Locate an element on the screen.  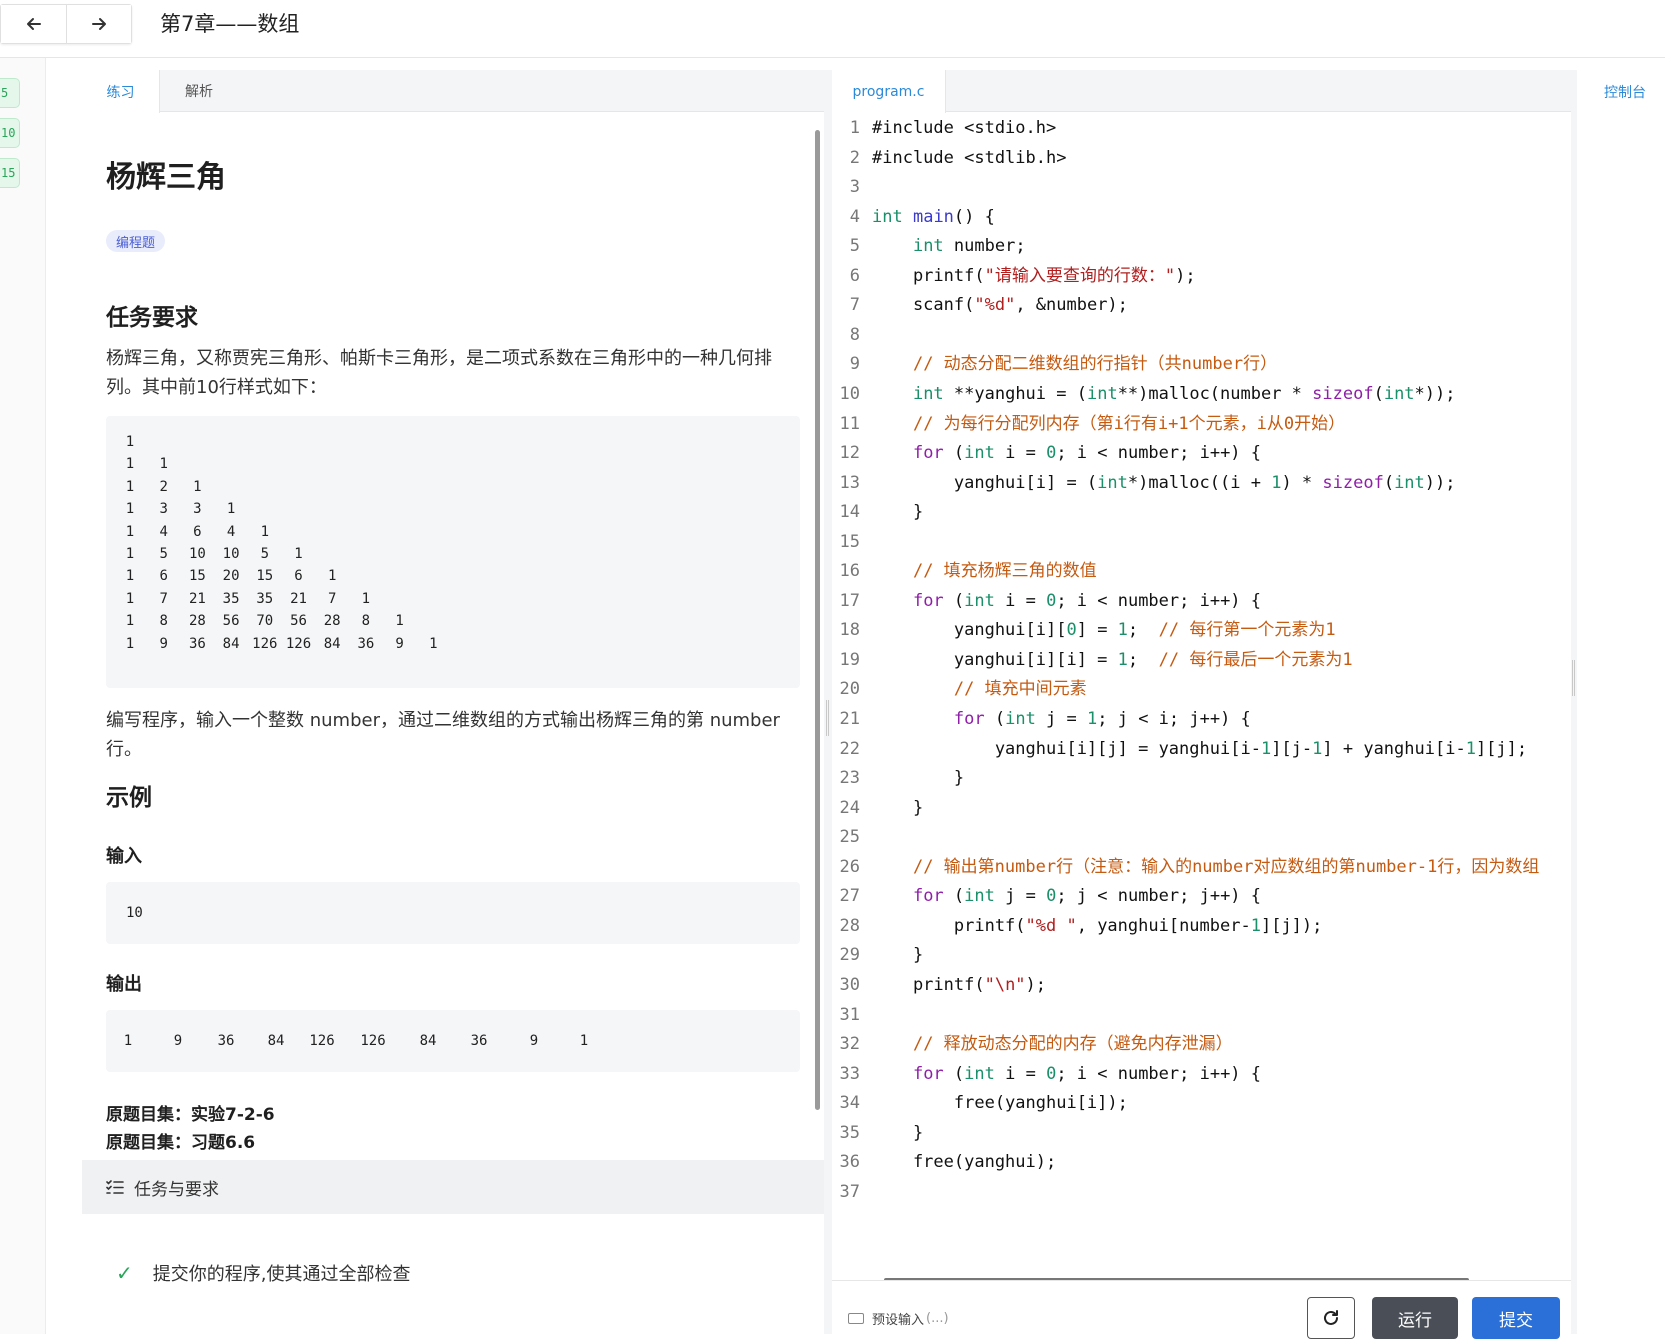
code-line: 12 for (int i = 0; i < number; i++) { is located at coordinates (1201, 453).